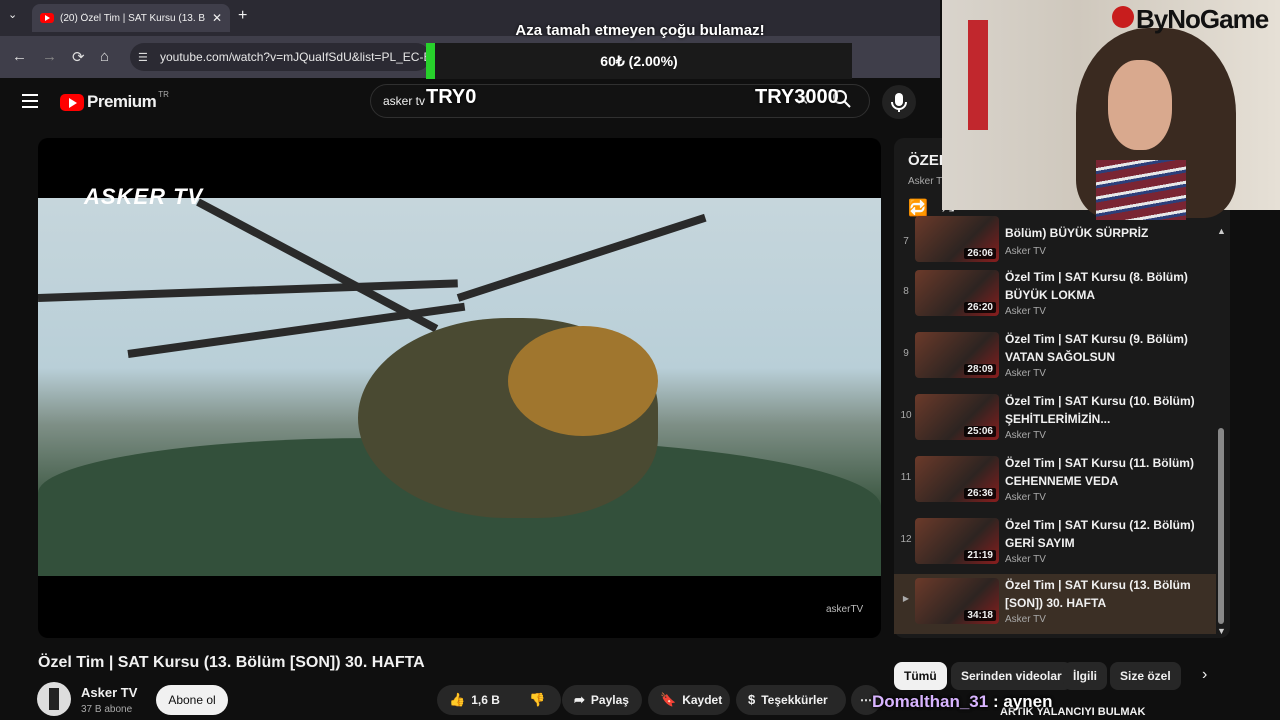 The height and width of the screenshot is (720, 1280). I want to click on save-button: 🔖 Kaydet, so click(689, 700).